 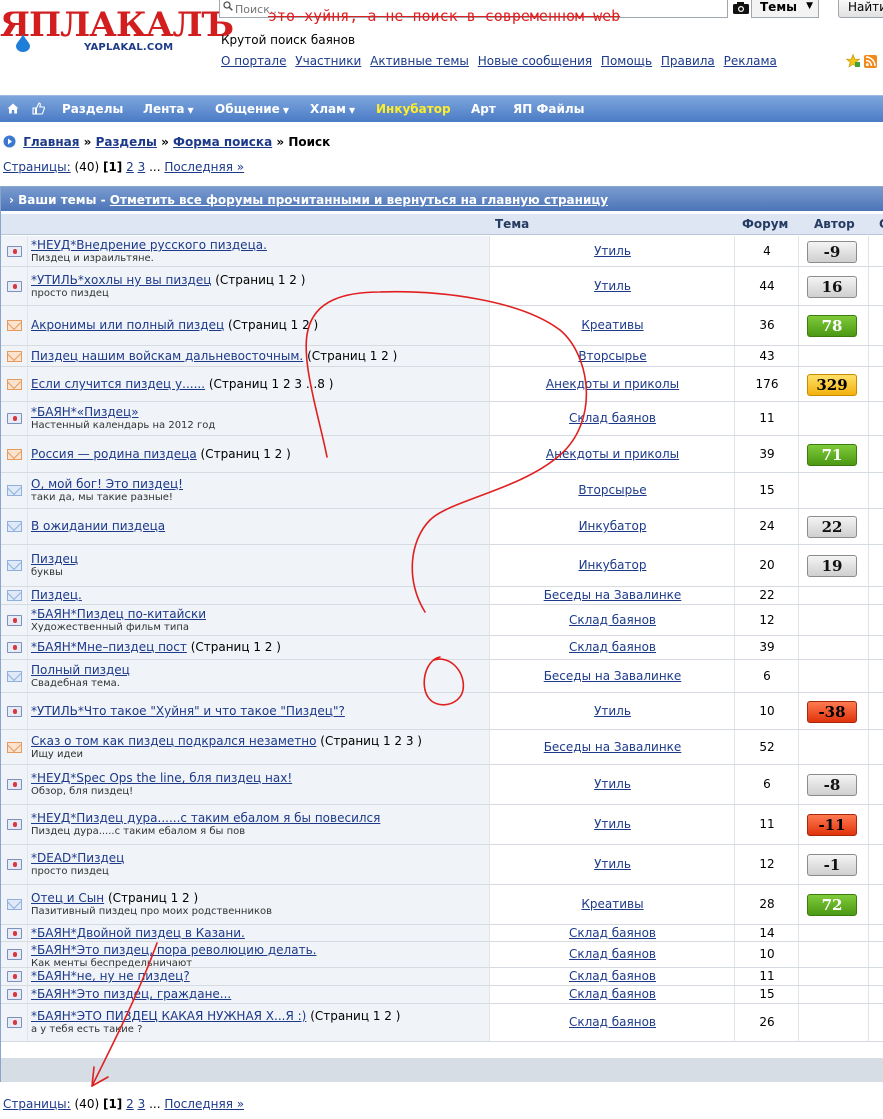 I want to click on link-about: О портале, so click(x=253, y=61).